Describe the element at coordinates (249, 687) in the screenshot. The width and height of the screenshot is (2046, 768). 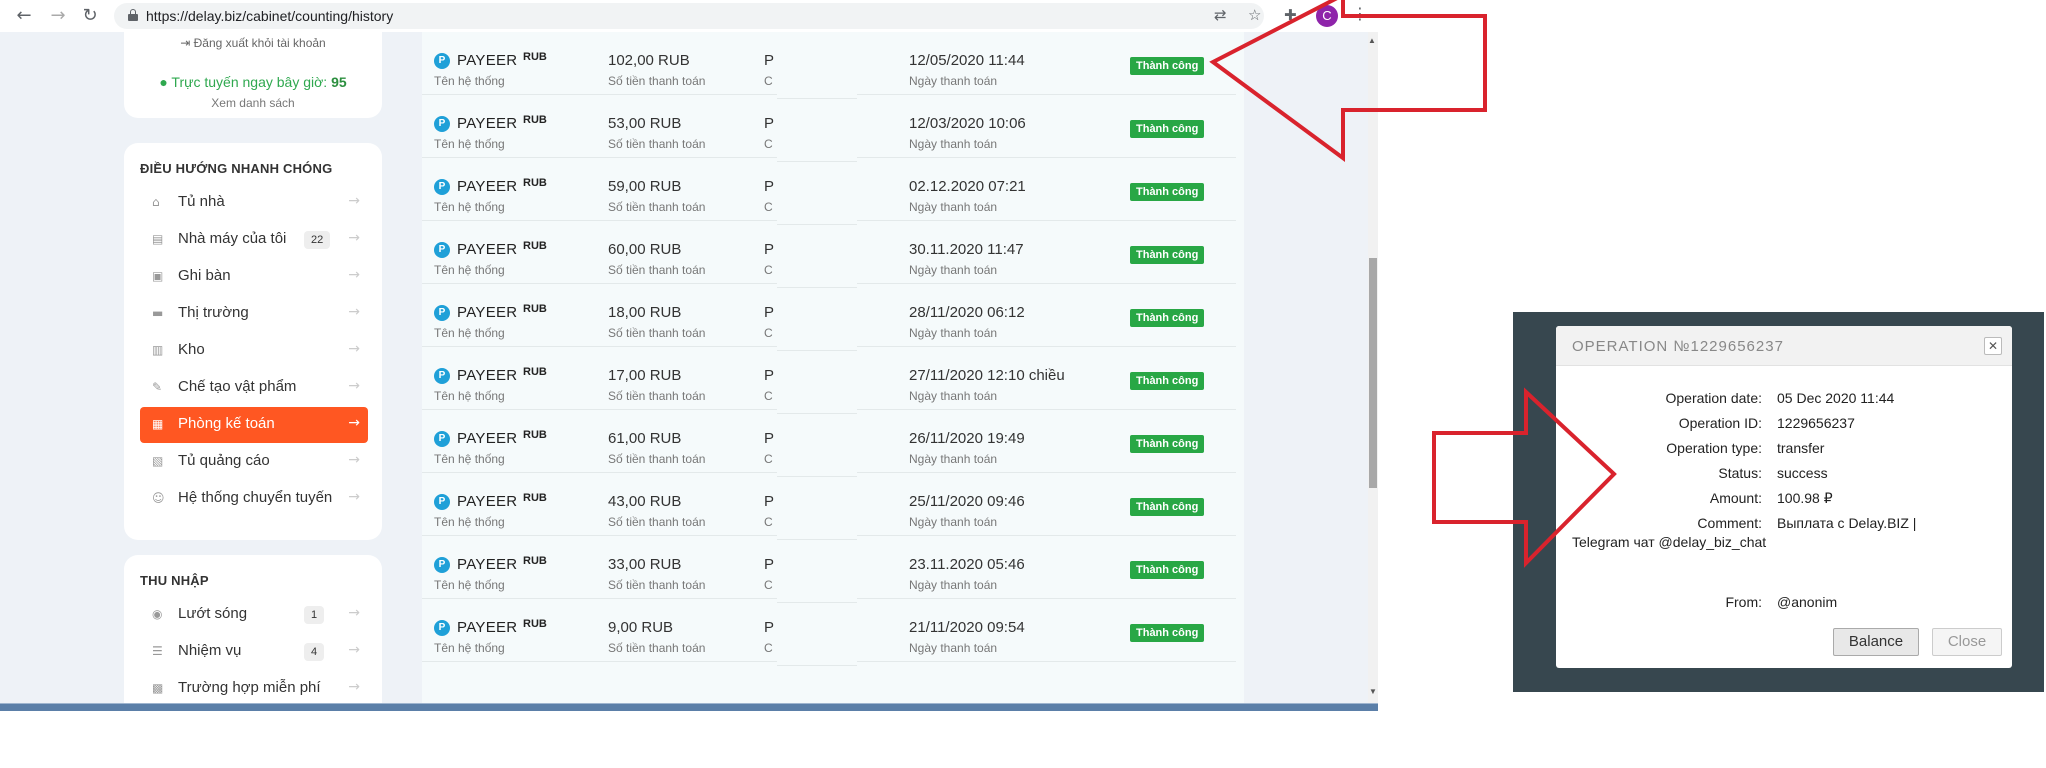
I see `sidebar-item-label: Trường hợp miễn phí` at that location.